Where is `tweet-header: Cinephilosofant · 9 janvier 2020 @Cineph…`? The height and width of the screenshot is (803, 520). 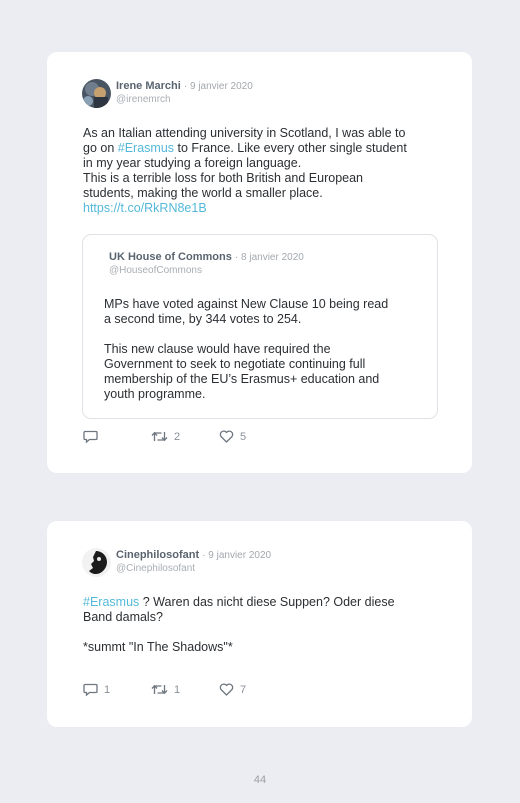
tweet-header: Cinephilosofant · 9 janvier 2020 @Cineph… is located at coordinates (177, 562).